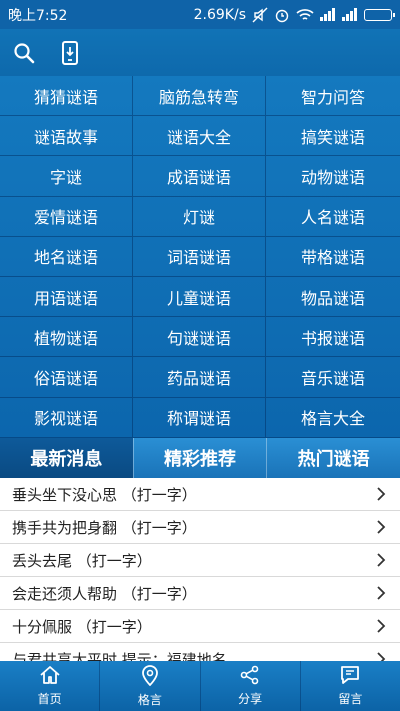 This screenshot has height=711, width=400. Describe the element at coordinates (199, 176) in the screenshot. I see `category-cell: 成语谜语` at that location.